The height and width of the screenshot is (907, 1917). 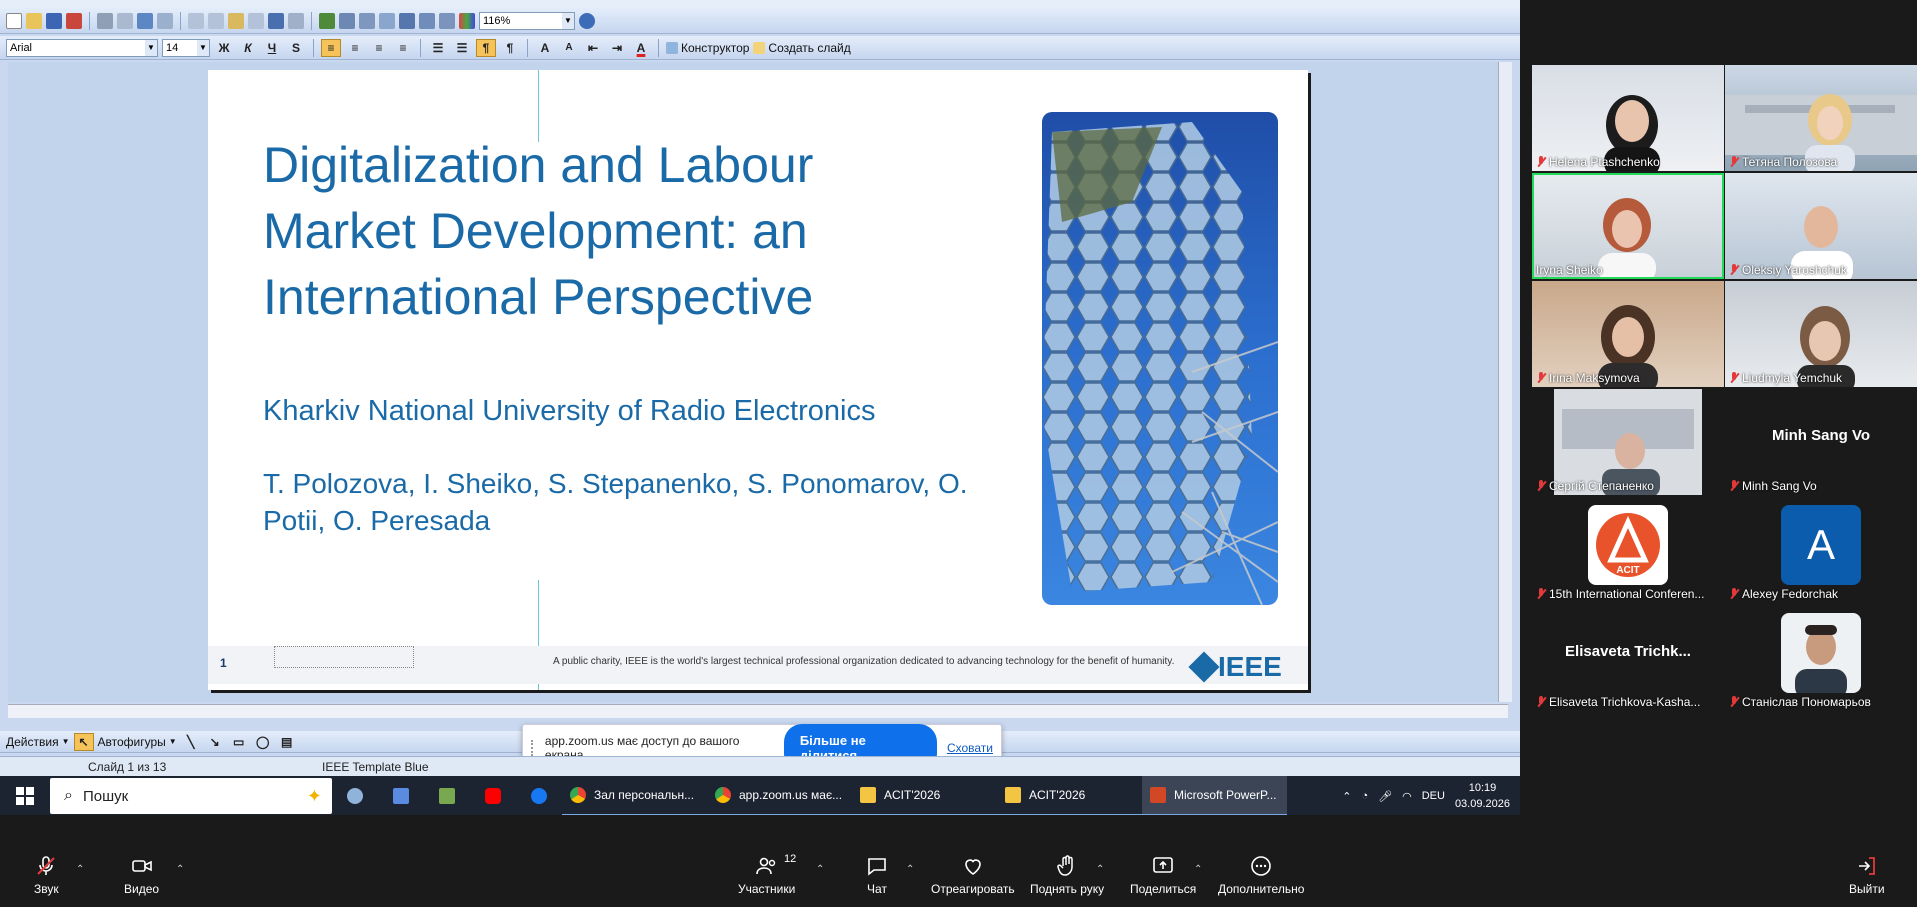 What do you see at coordinates (438, 48) in the screenshot?
I see `numbering-icon: ☰` at bounding box center [438, 48].